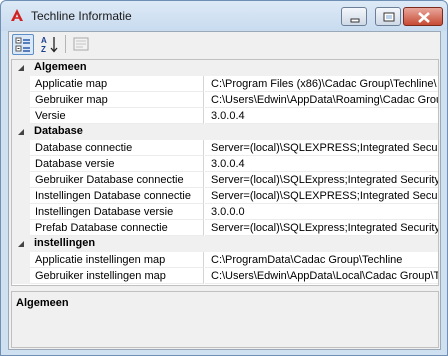 The height and width of the screenshot is (356, 448). I want to click on property-pages-icon, so click(81, 44).